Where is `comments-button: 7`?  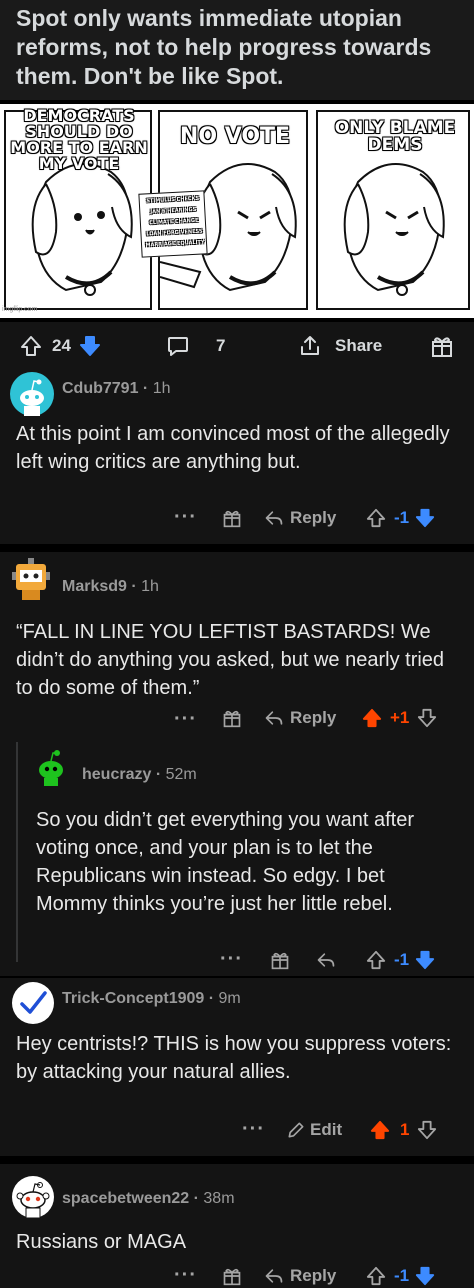 comments-button: 7 is located at coordinates (195, 346).